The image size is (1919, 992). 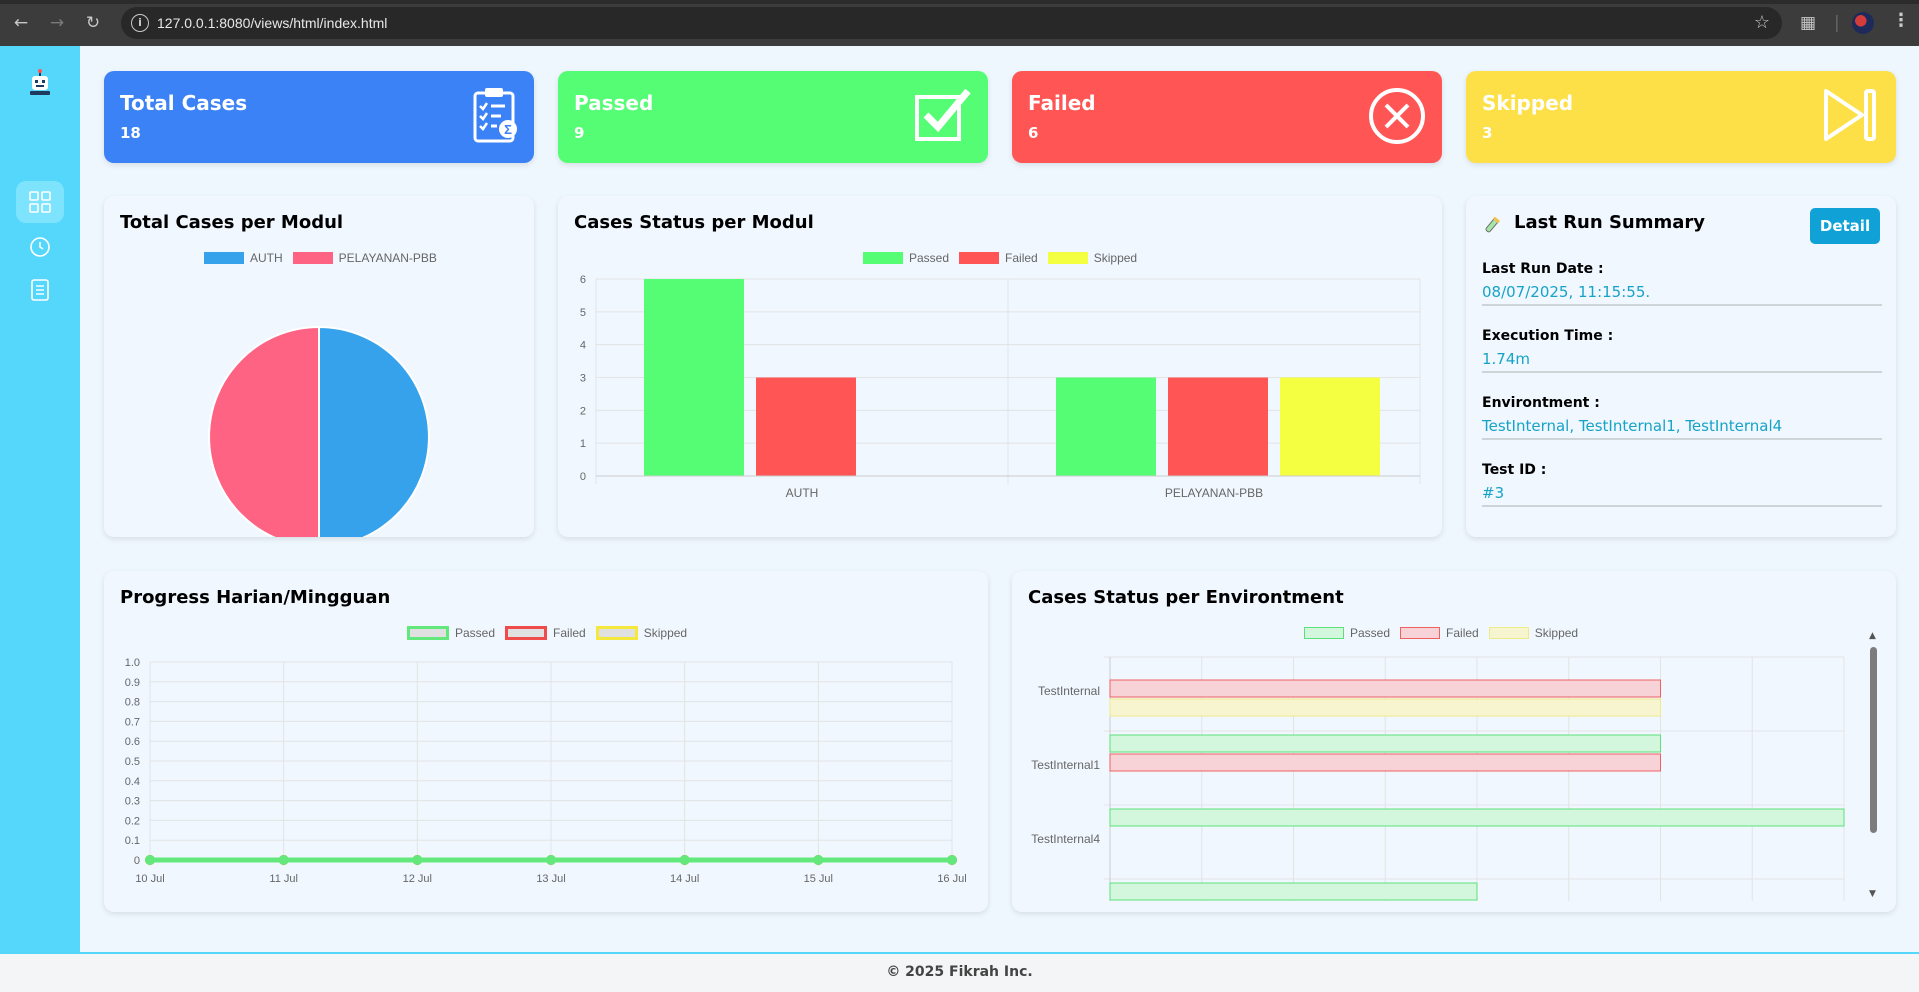 What do you see at coordinates (1062, 103) in the screenshot?
I see `failed-title: Failed` at bounding box center [1062, 103].